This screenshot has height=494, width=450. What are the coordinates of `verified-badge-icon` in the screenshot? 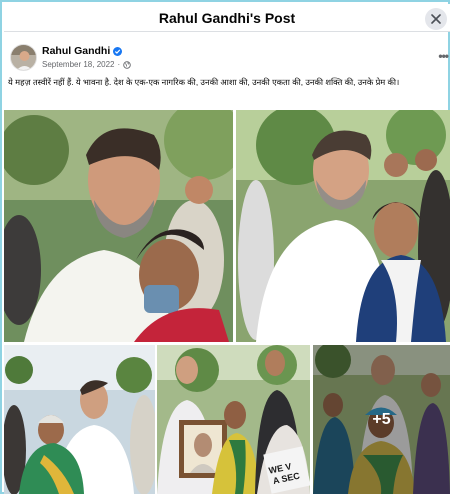 It's located at (118, 51).